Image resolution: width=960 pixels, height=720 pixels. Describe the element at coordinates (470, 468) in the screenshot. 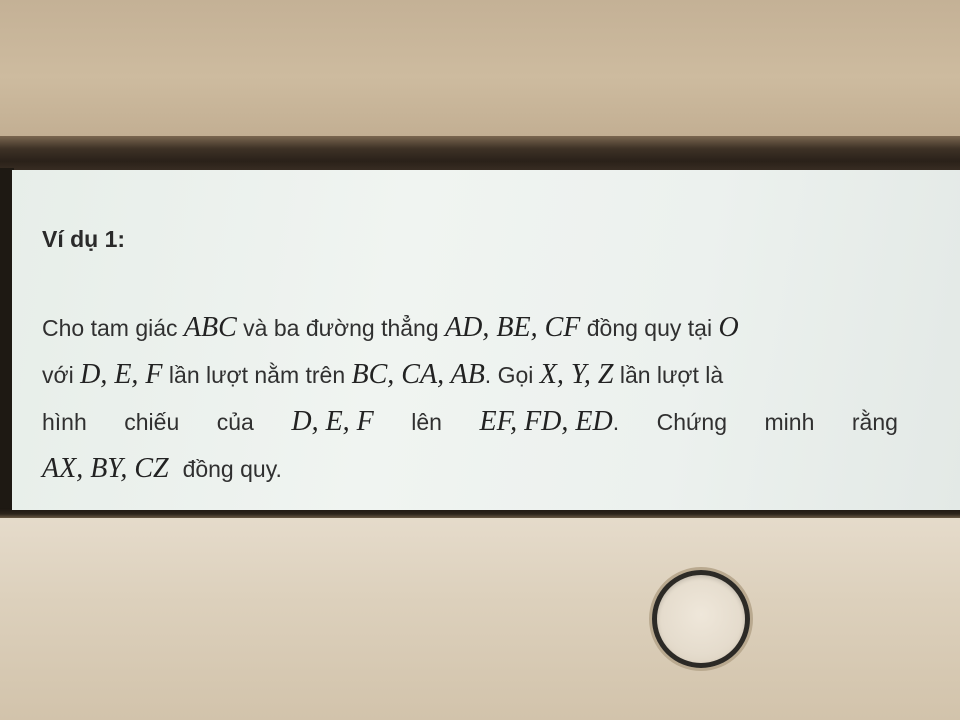

I see `problem-line-4: AX, BY, CZ đồng quy.` at that location.